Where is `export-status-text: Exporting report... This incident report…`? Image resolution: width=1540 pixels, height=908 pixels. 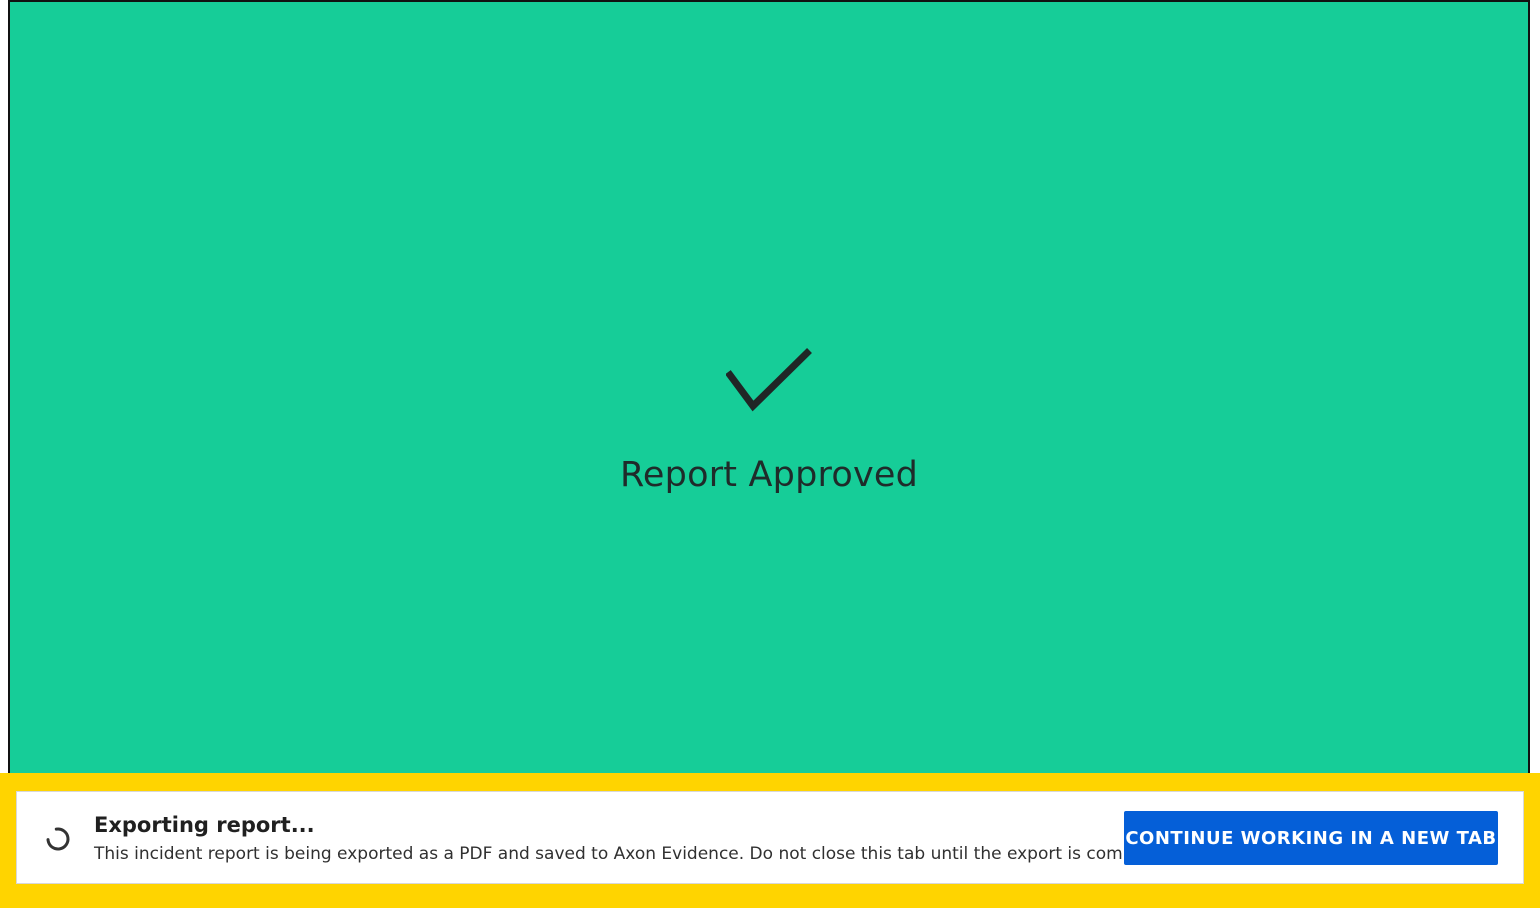
export-status-text: Exporting report... This incident report… is located at coordinates (632, 838).